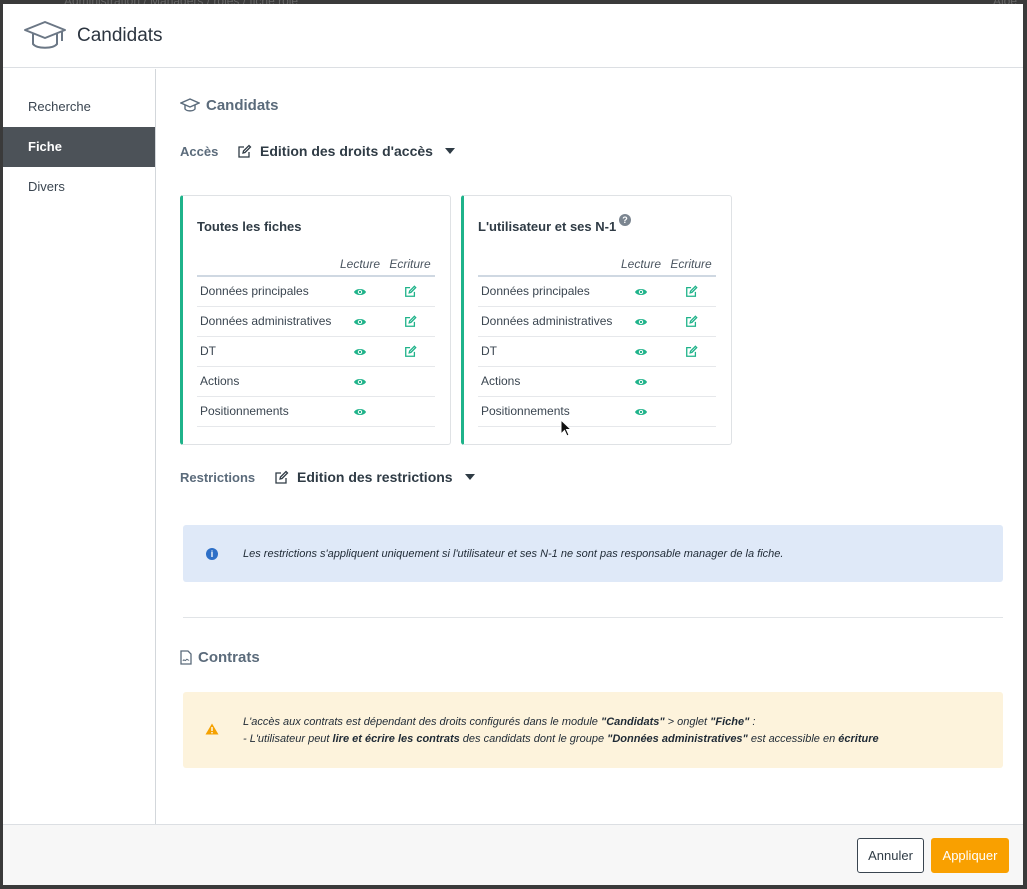  Describe the element at coordinates (625, 220) in the screenshot. I see `help-icon: ?` at that location.